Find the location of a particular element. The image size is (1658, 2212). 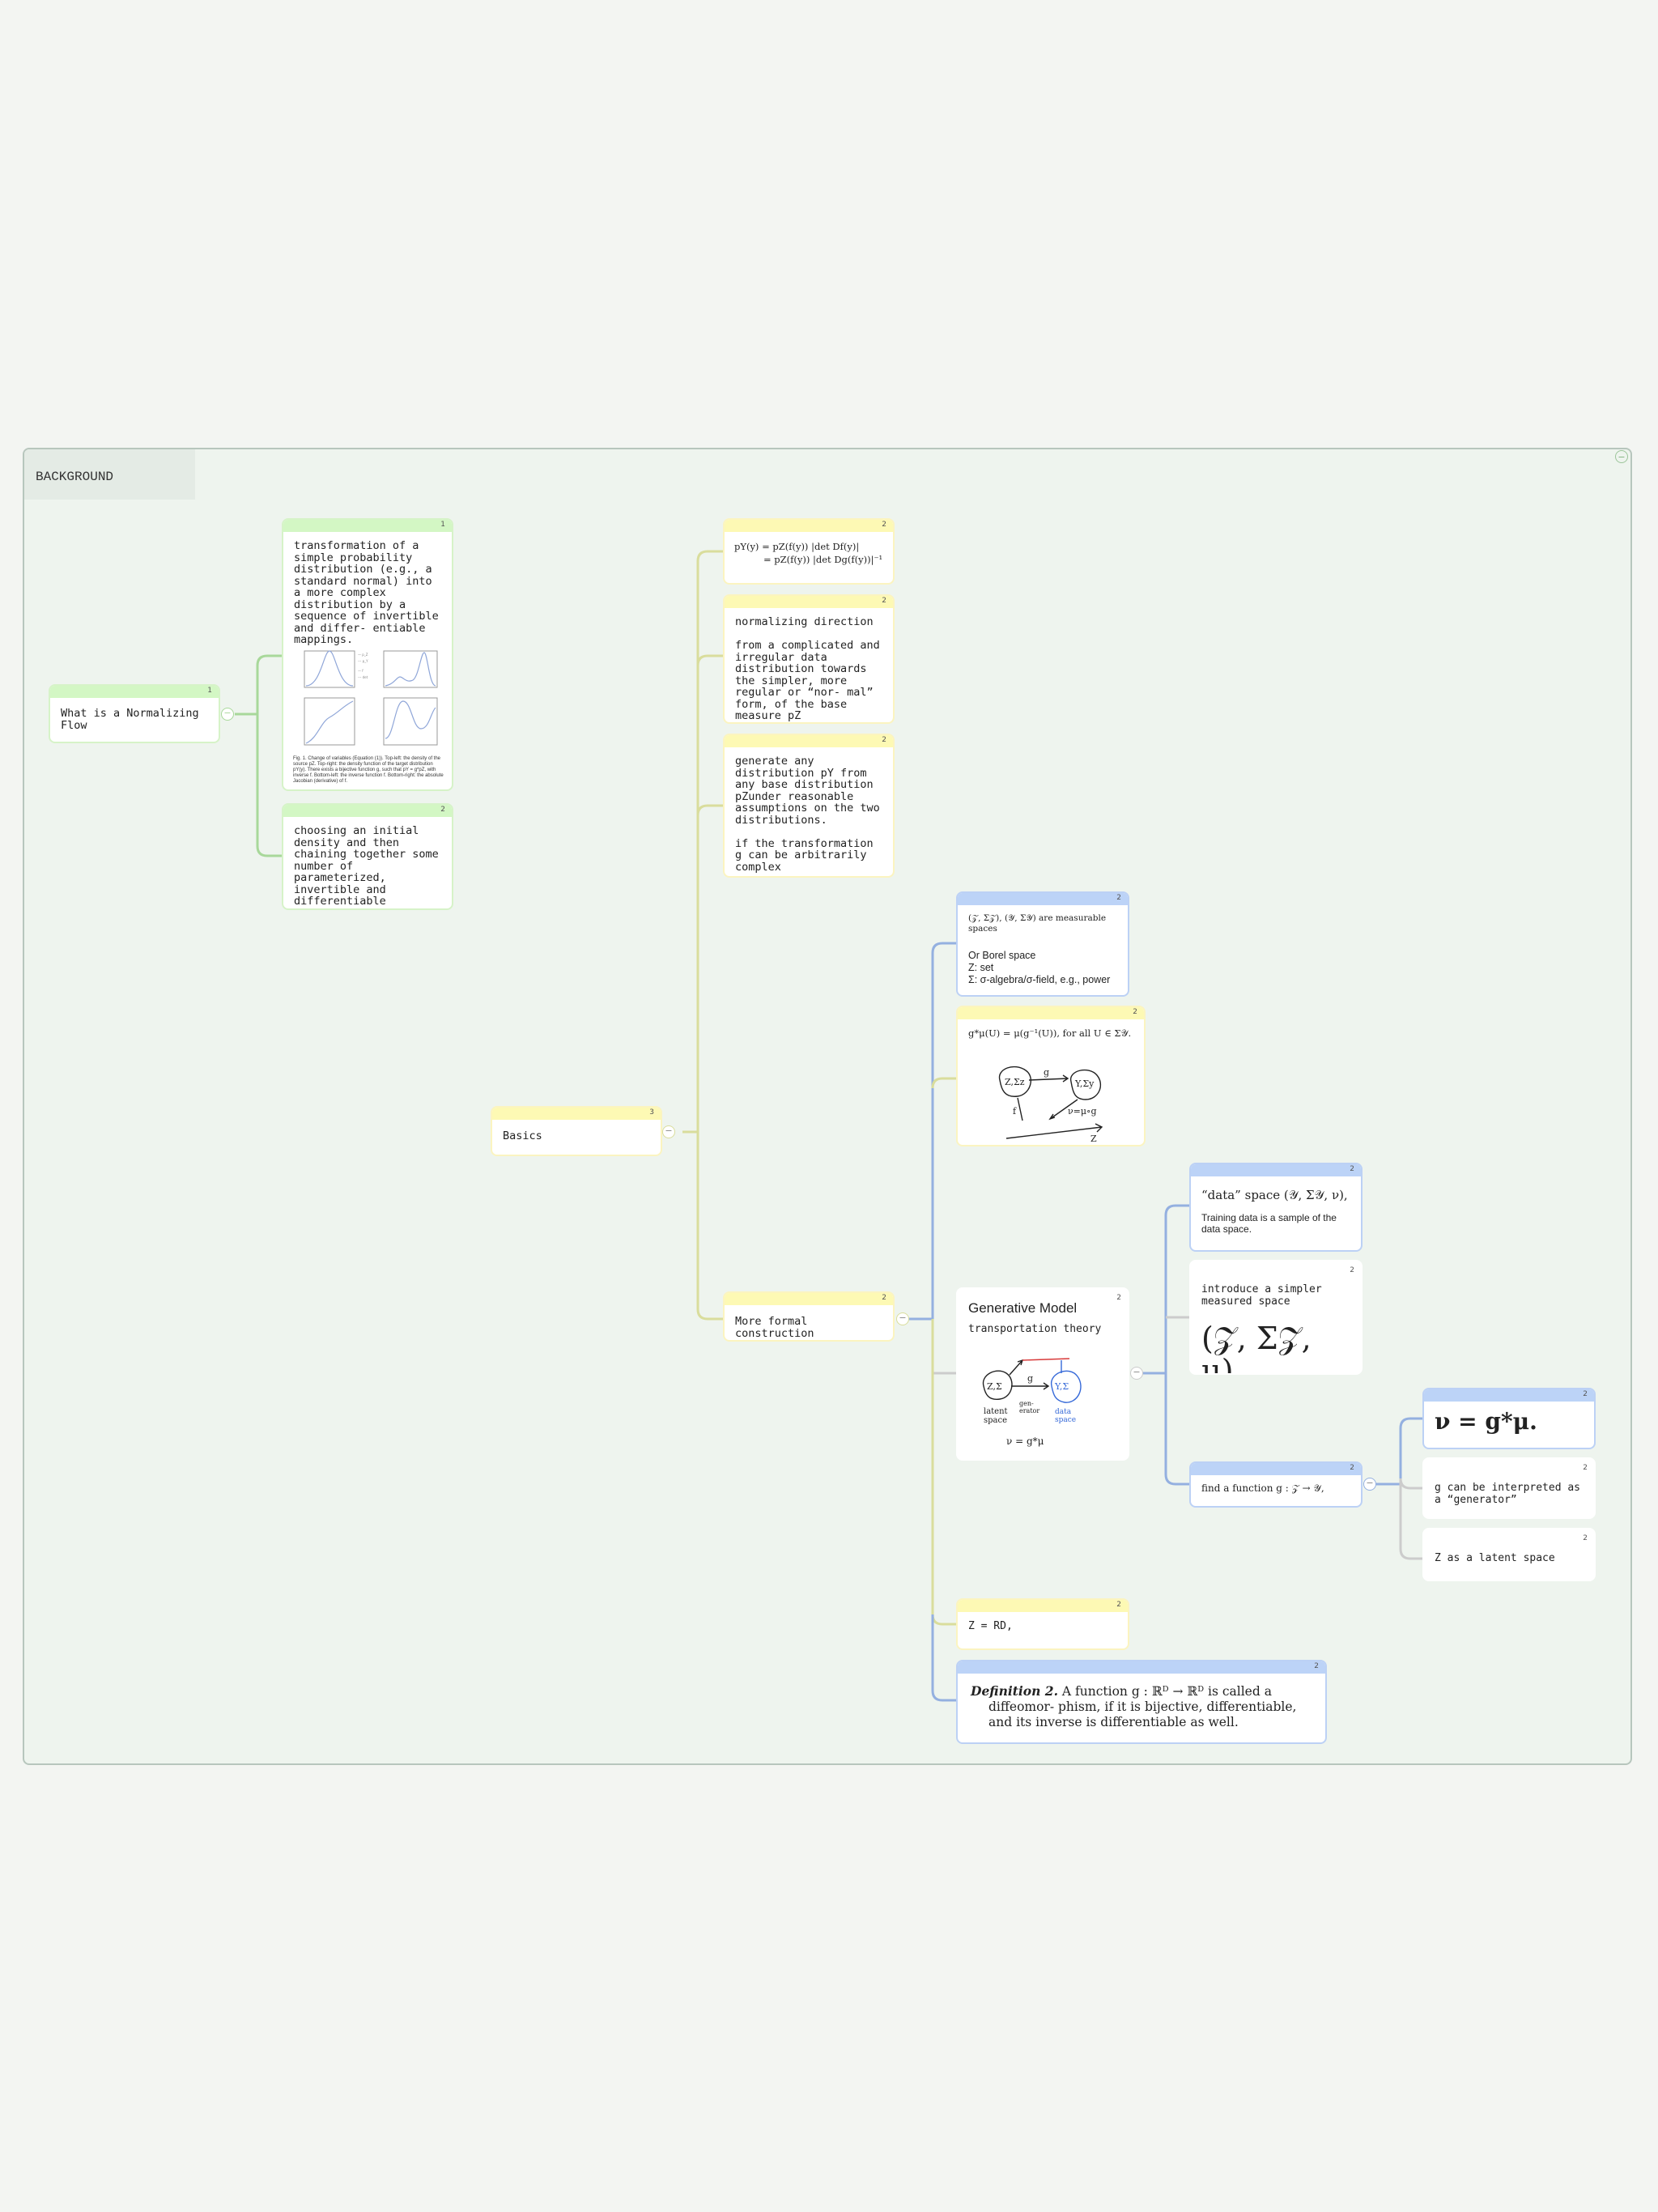

card-nu-pushforward: 2 ν = g*μ. is located at coordinates (1509, 1419).